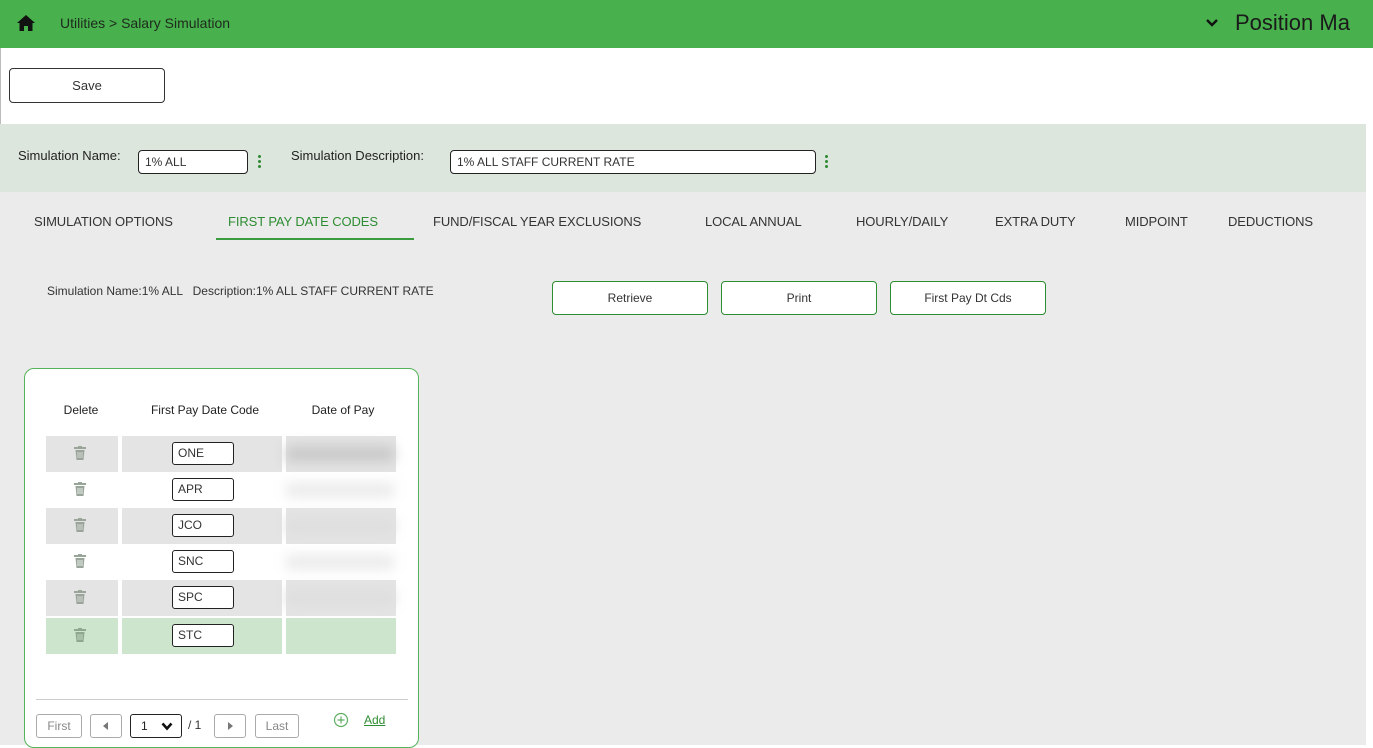 The image size is (1373, 748). What do you see at coordinates (156, 726) in the screenshot?
I see `page-select: 1` at bounding box center [156, 726].